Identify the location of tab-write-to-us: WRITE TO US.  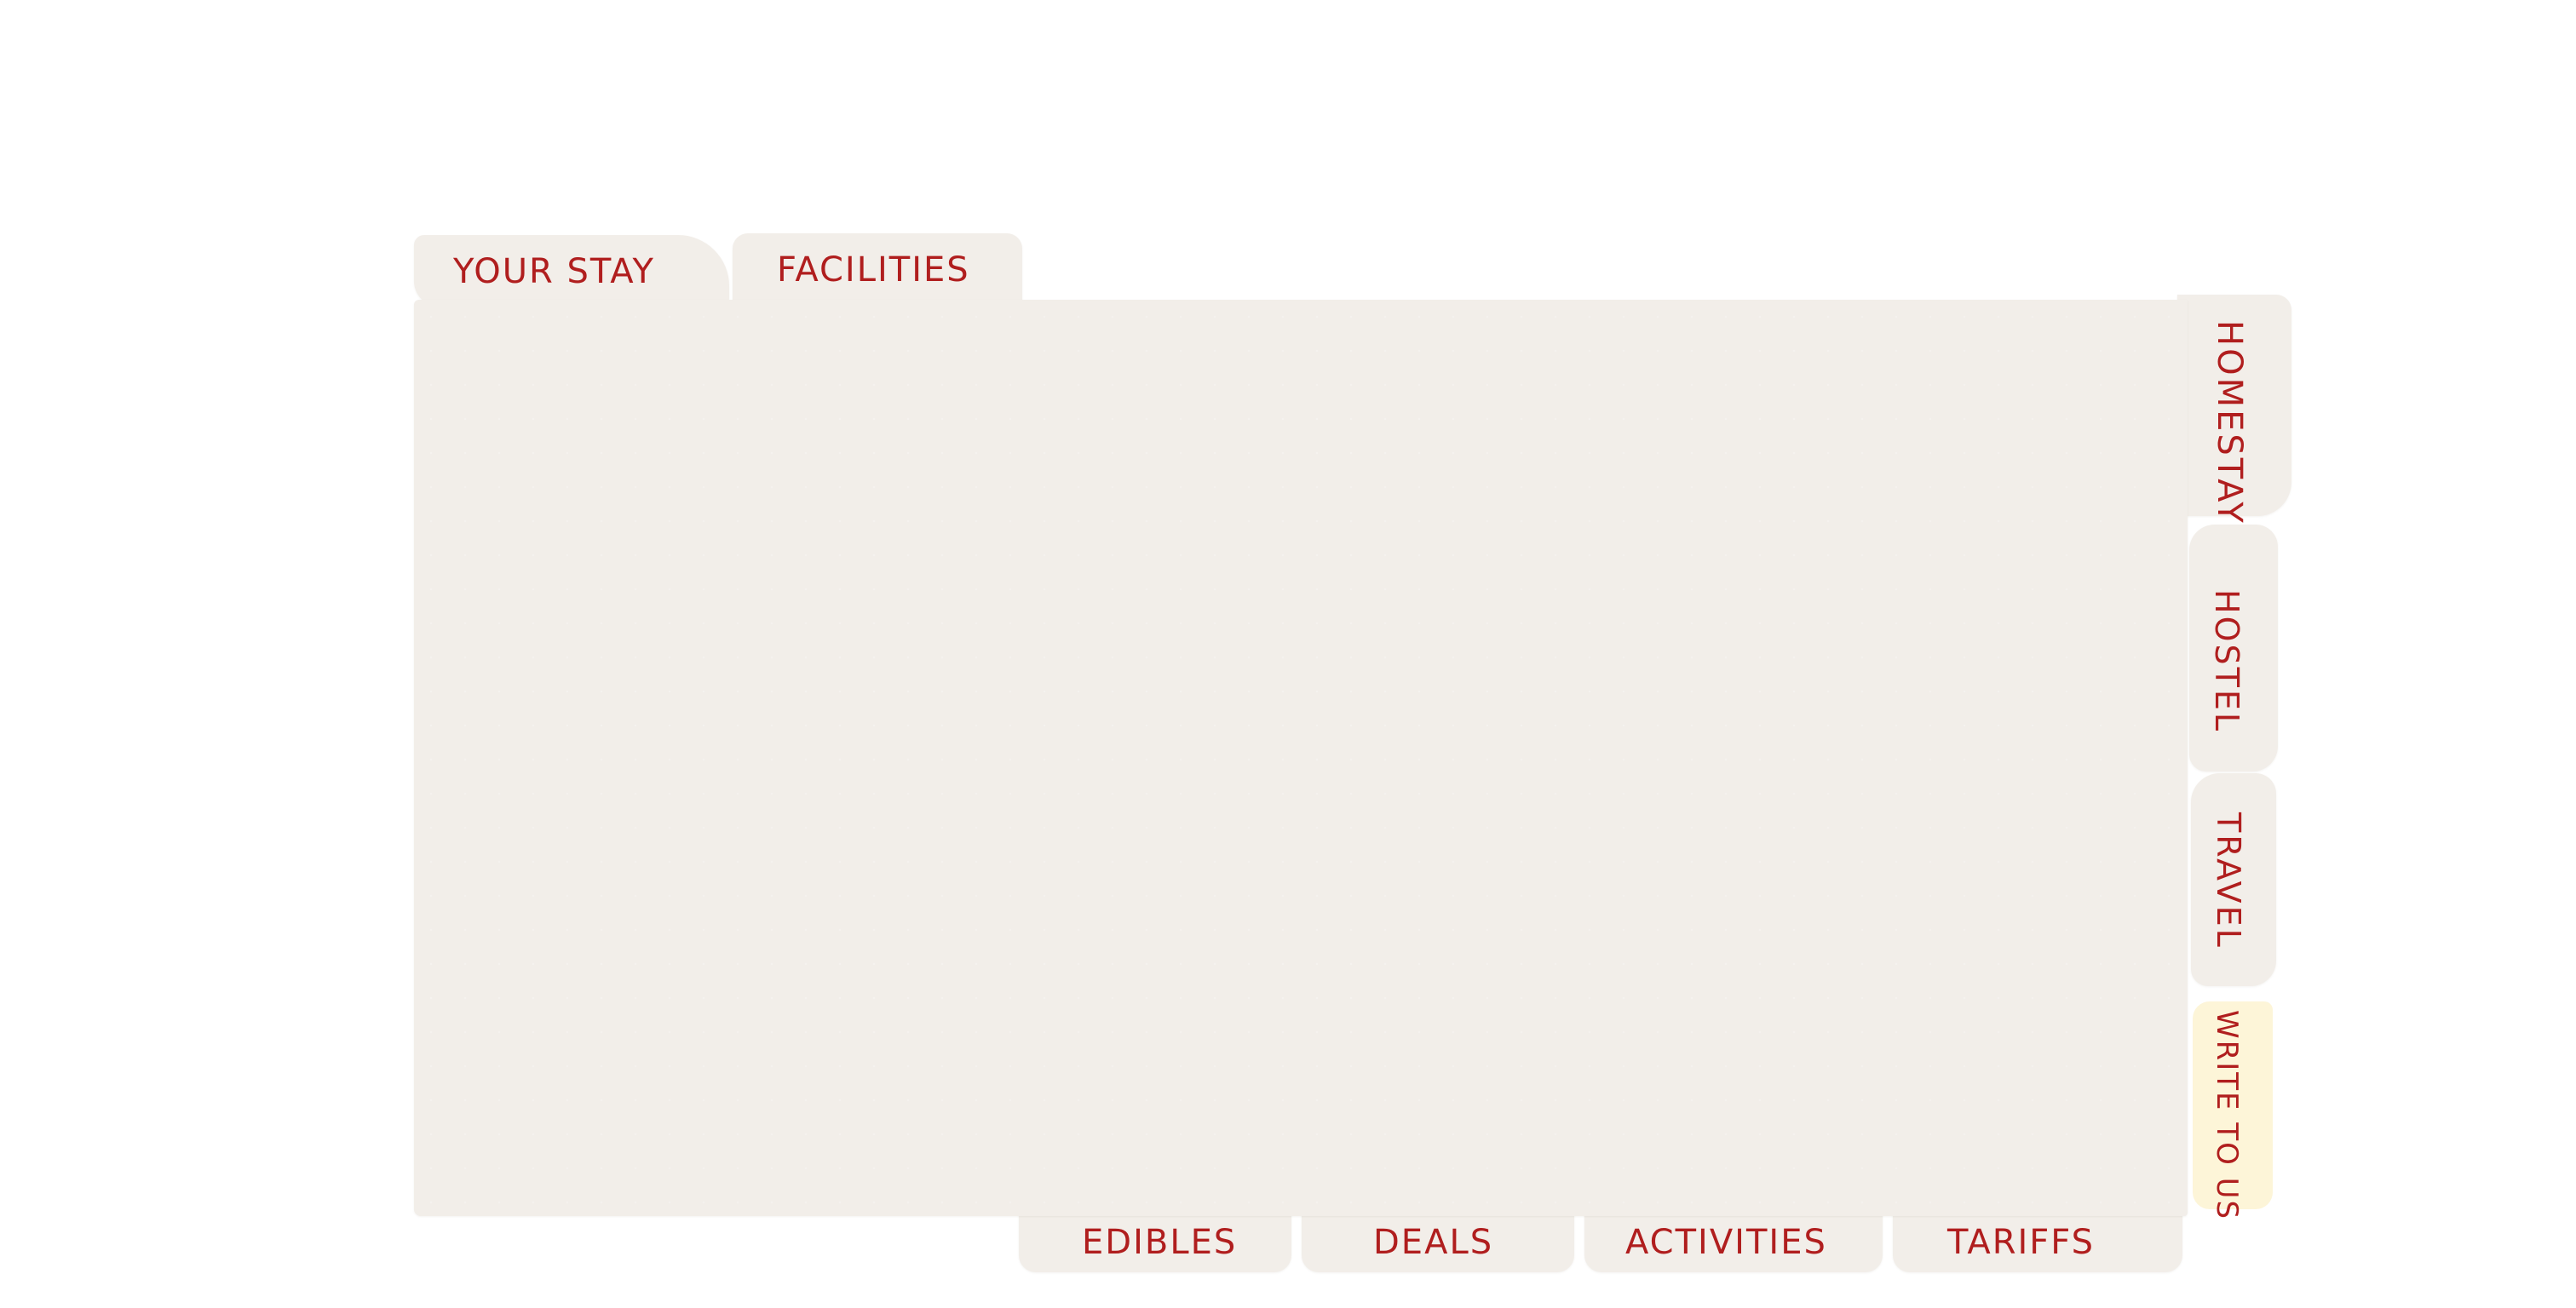
(2233, 1110).